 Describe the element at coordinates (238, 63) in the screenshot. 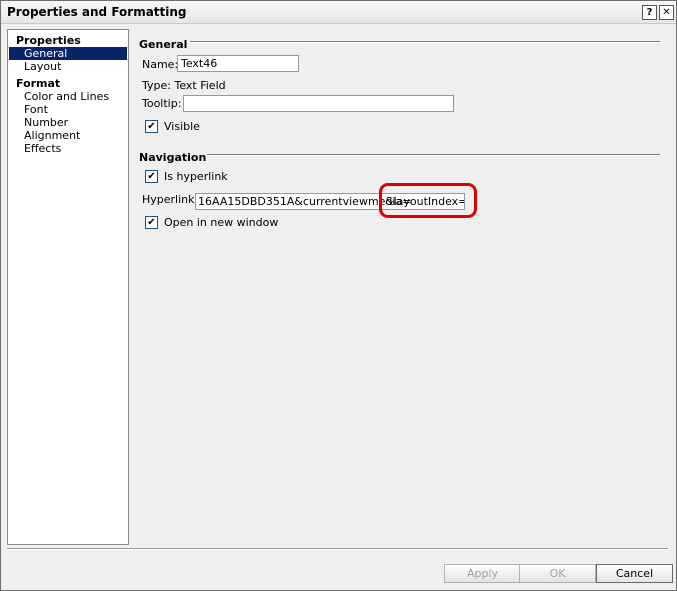

I see `name-field: Text46` at that location.